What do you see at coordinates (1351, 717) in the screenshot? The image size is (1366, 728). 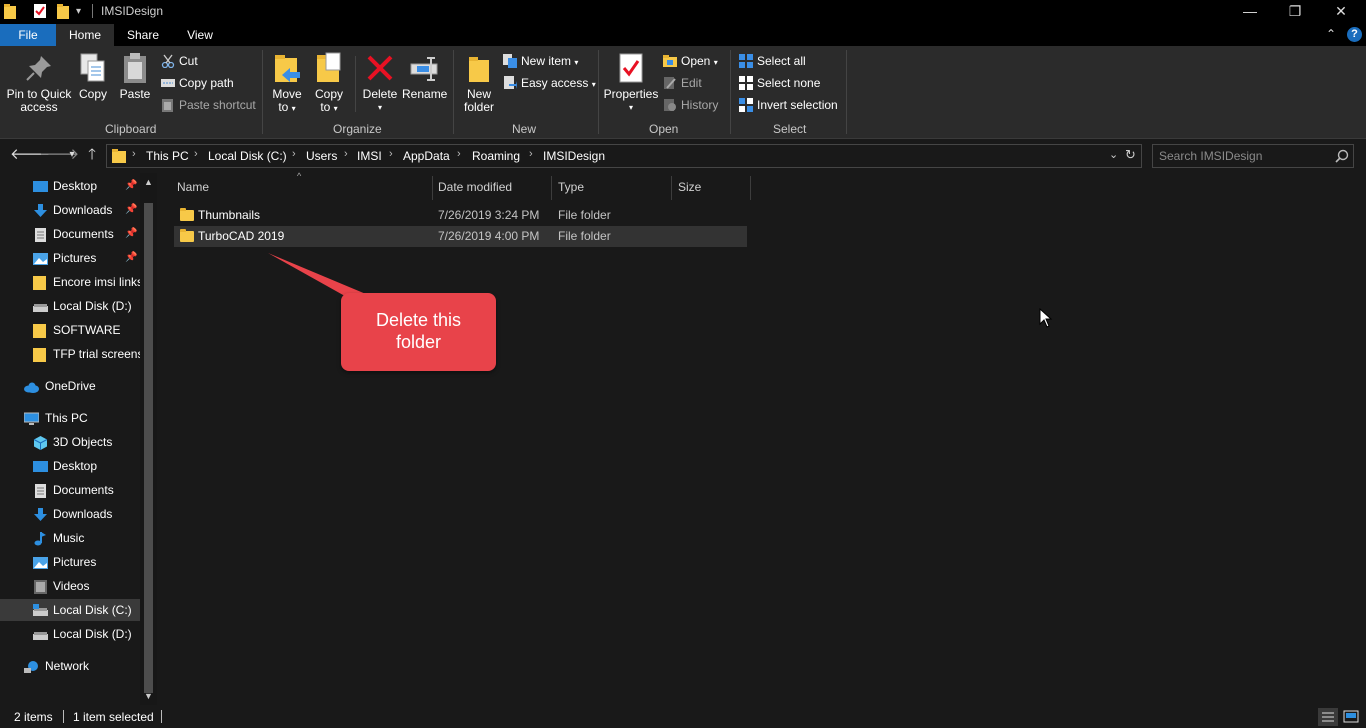 I see `large-icons-view-icon` at bounding box center [1351, 717].